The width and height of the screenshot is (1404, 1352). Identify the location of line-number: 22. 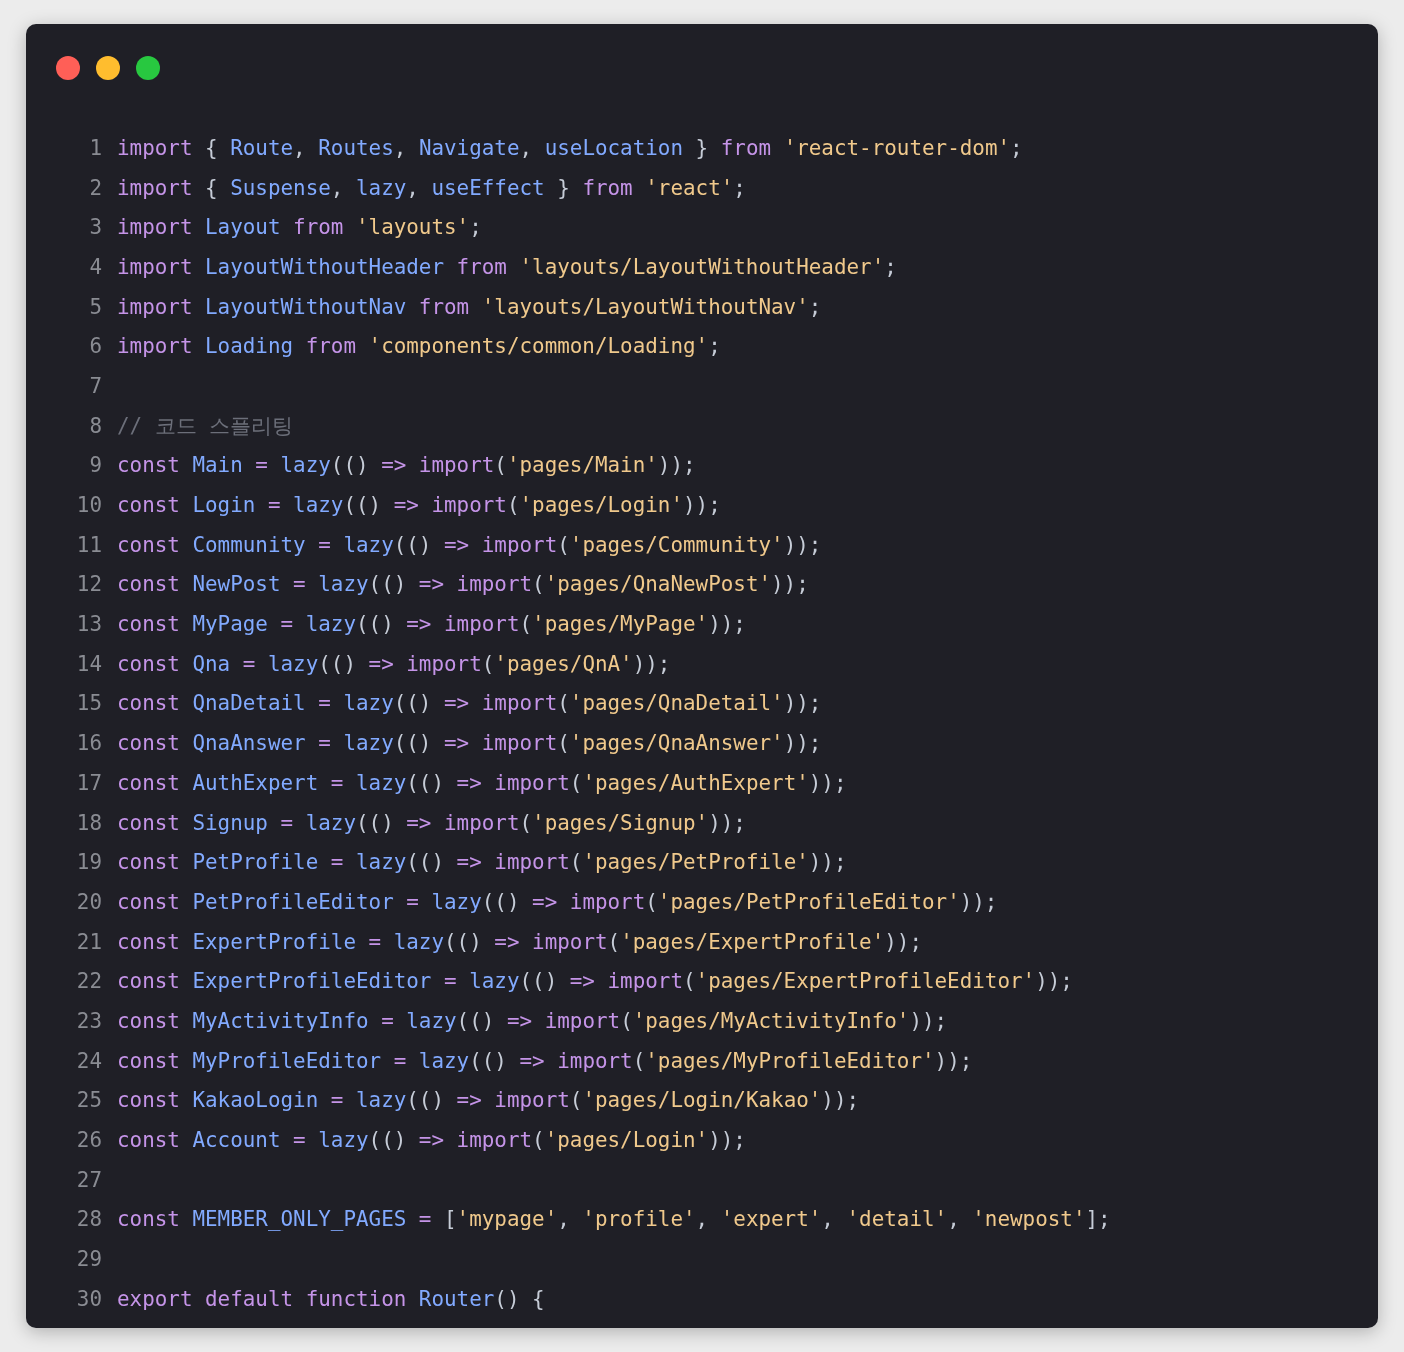
(88, 981).